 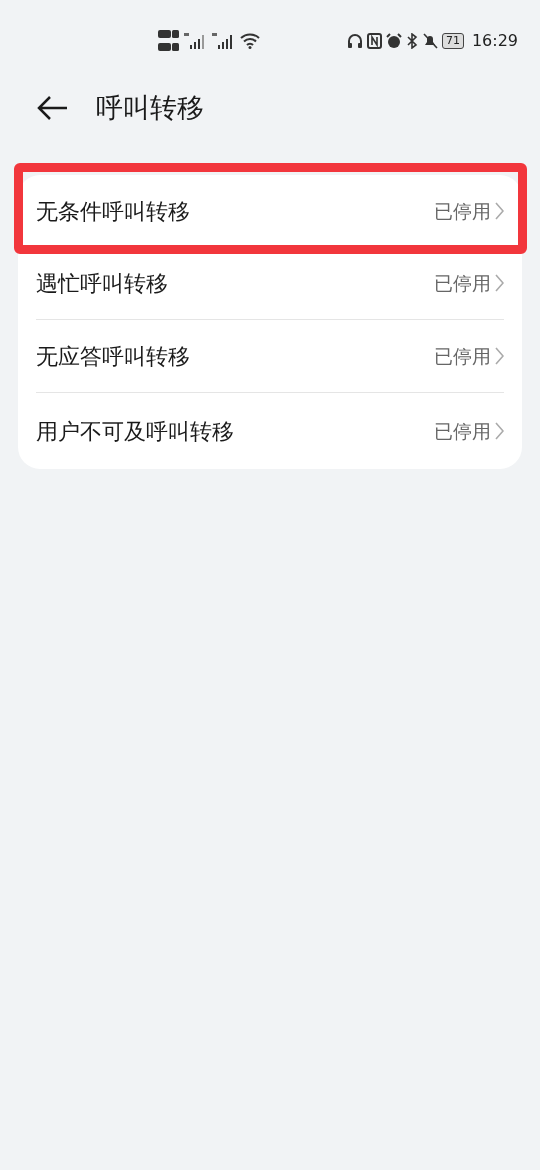 What do you see at coordinates (150, 107) in the screenshot?
I see `page-title: 呼叫转移` at bounding box center [150, 107].